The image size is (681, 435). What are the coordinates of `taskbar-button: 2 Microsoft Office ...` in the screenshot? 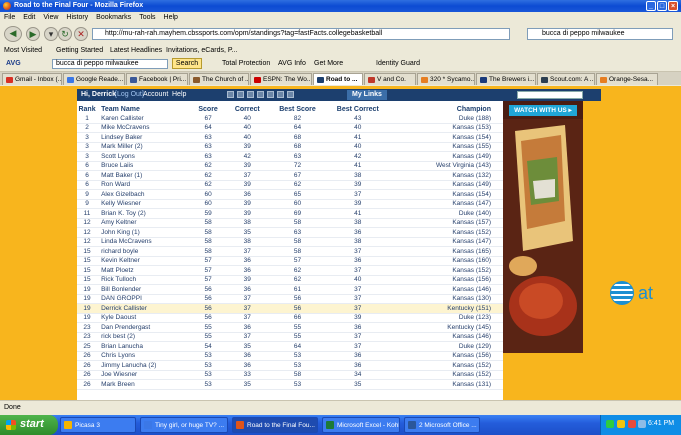 It's located at (442, 425).